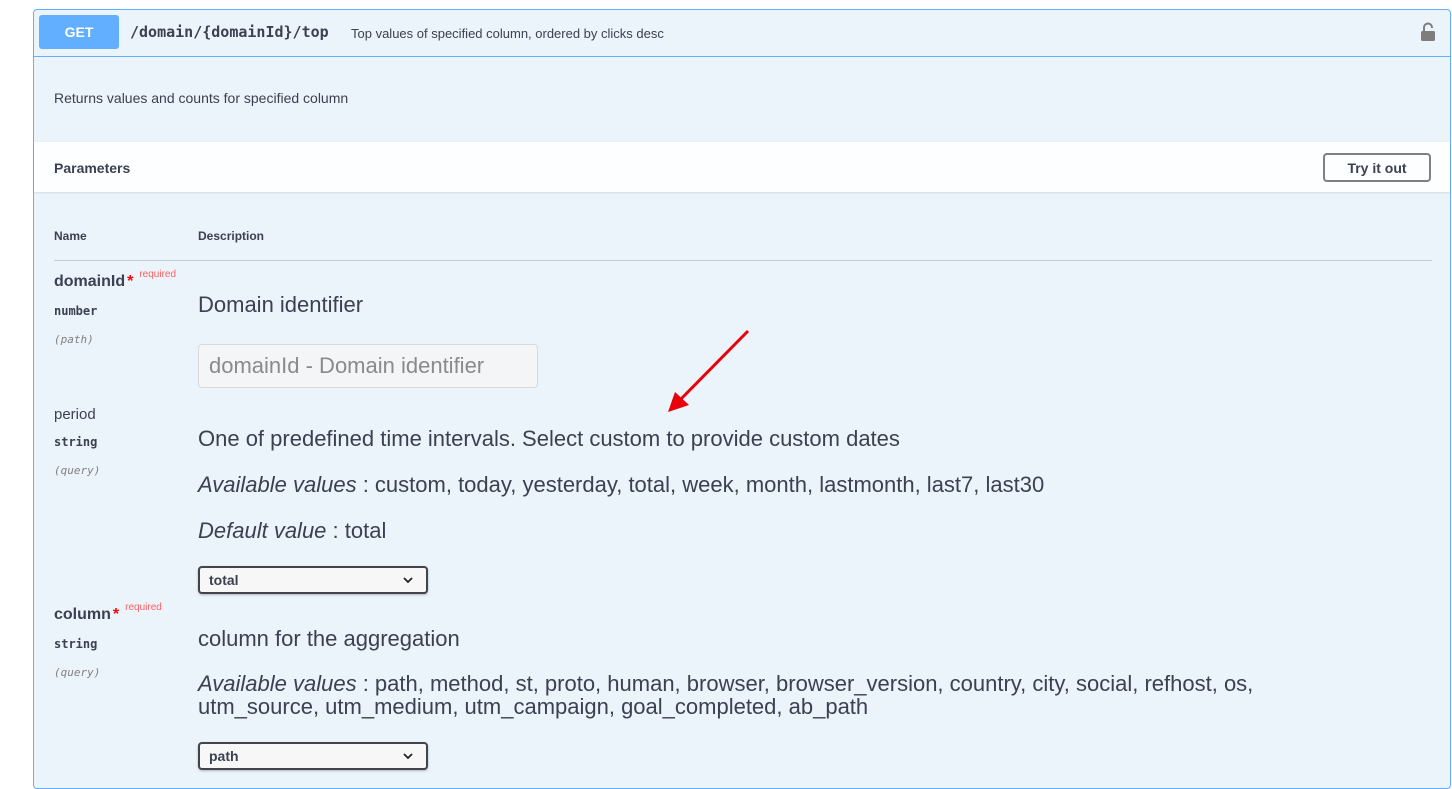  I want to click on param-in-domainId: (path), so click(74, 339).